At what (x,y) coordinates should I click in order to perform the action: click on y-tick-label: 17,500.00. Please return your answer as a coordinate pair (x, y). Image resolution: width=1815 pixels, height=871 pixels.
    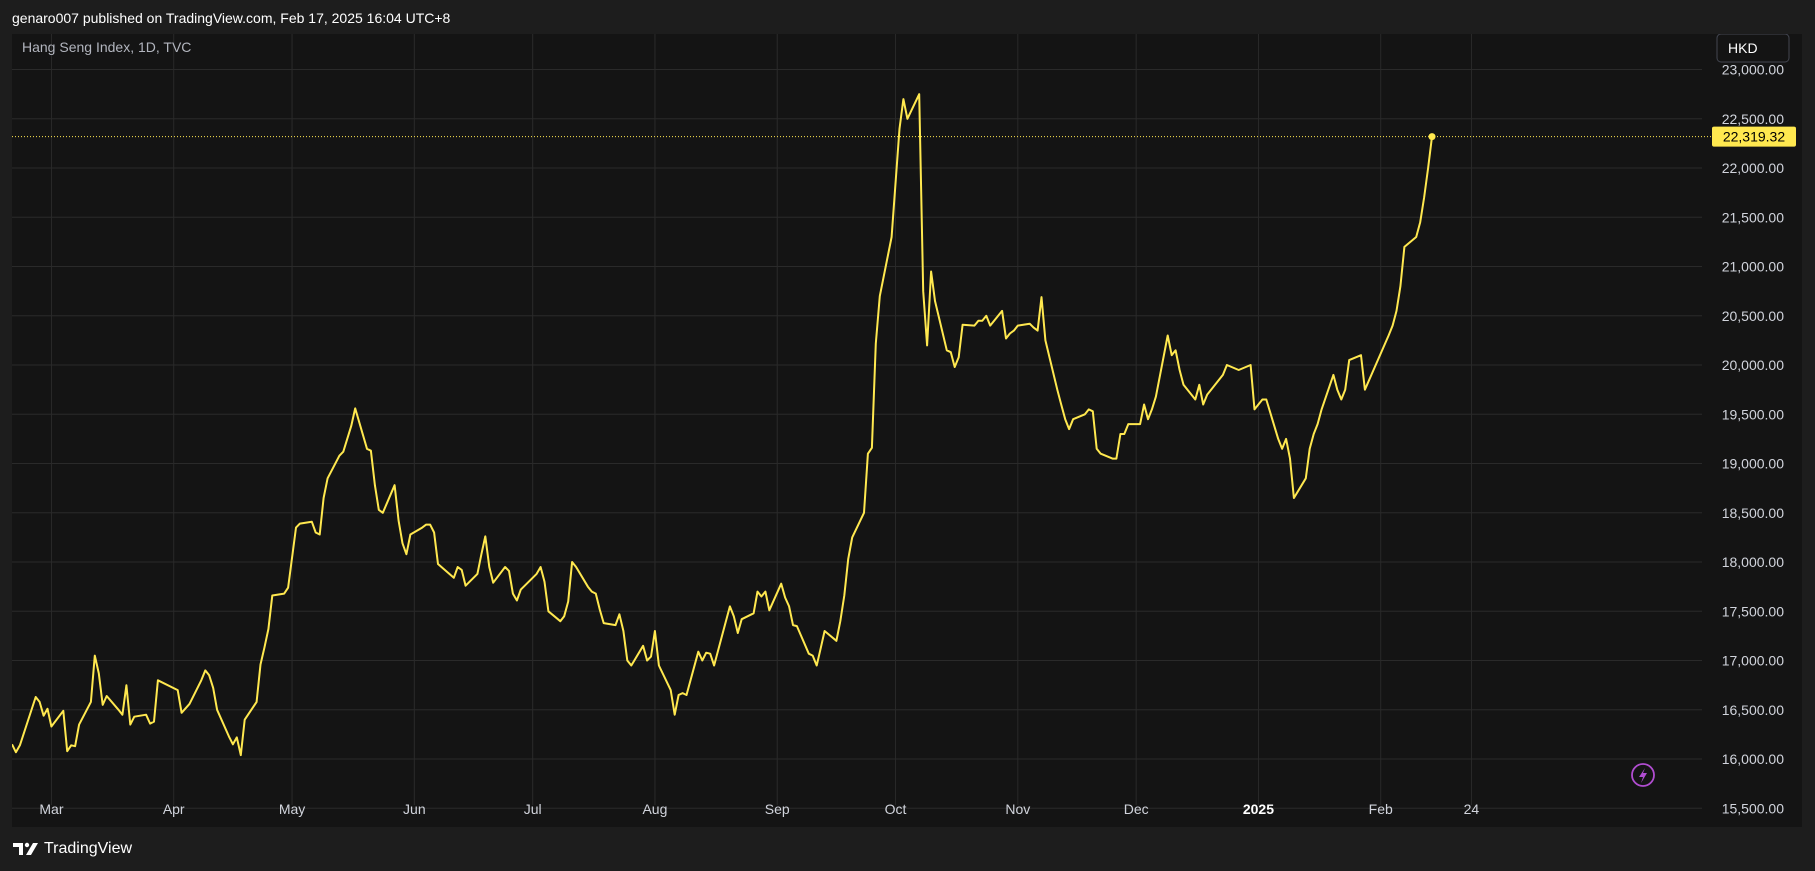
    Looking at the image, I should click on (1753, 611).